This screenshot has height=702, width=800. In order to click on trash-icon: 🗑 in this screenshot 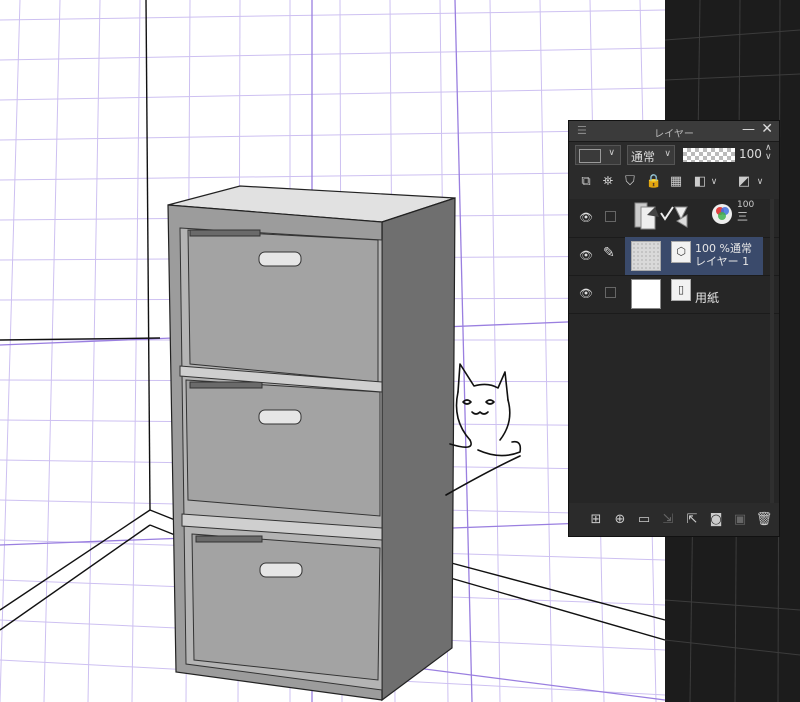, I will do `click(764, 520)`.